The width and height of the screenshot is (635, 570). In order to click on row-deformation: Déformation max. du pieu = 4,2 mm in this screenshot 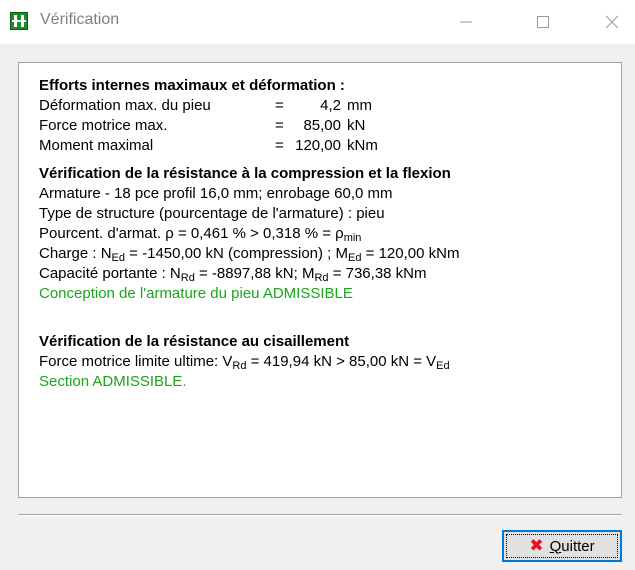, I will do `click(325, 106)`.